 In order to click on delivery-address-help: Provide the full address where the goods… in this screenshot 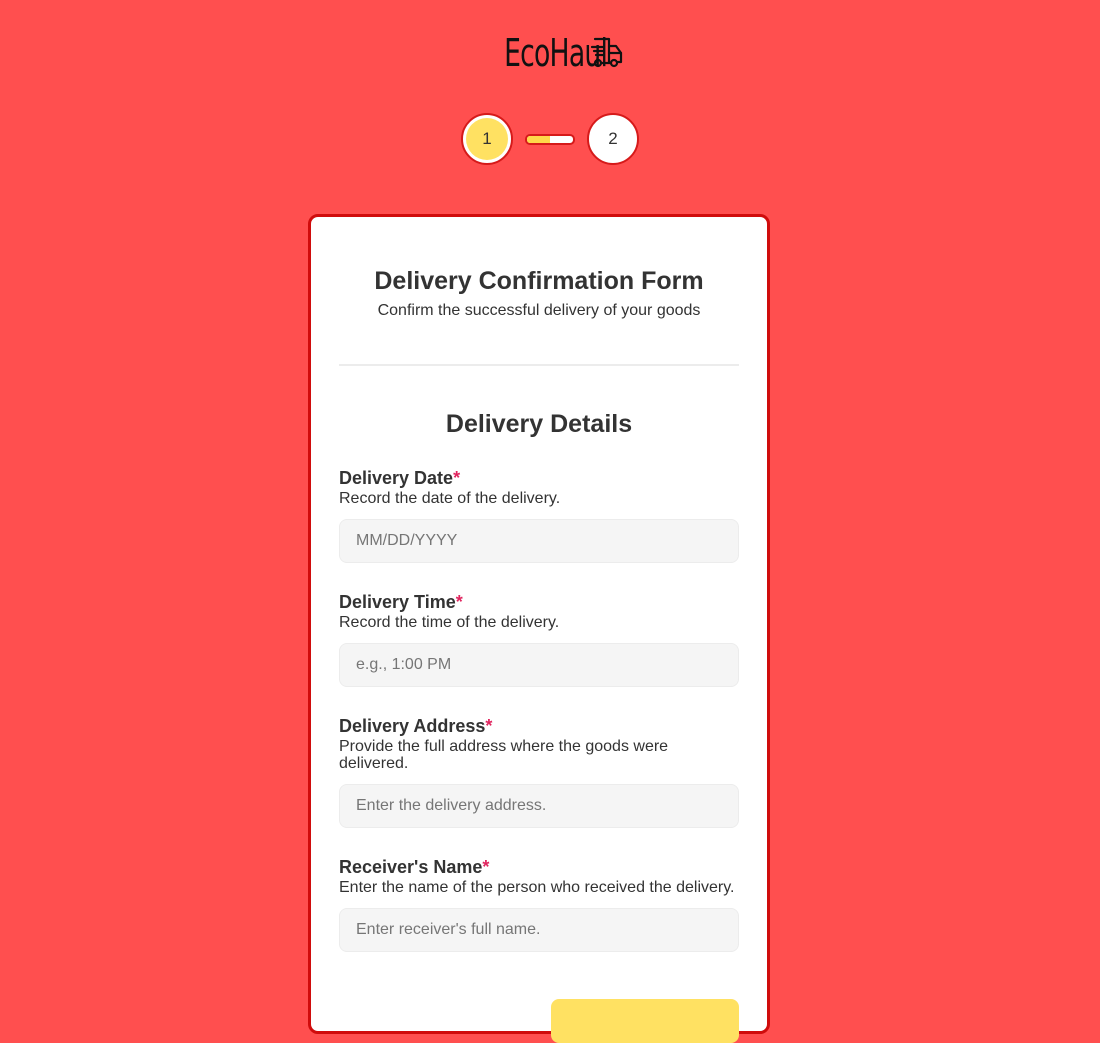, I will do `click(504, 755)`.